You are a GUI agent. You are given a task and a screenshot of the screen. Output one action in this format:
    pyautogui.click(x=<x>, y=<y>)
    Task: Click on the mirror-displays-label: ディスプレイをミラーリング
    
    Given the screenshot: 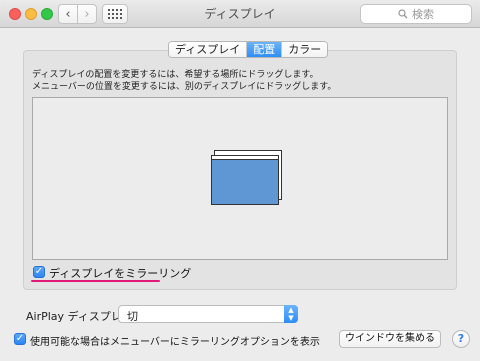 What is the action you would take?
    pyautogui.click(x=120, y=273)
    